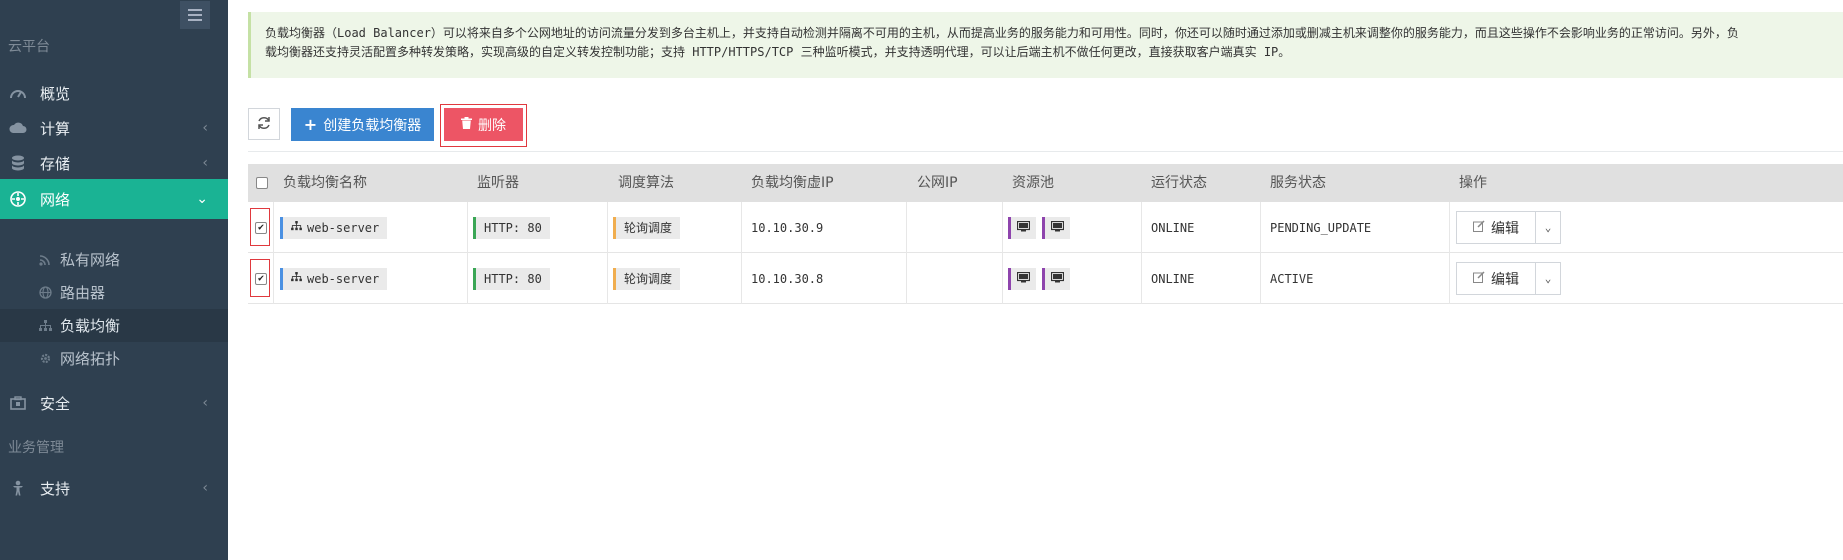 This screenshot has width=1843, height=560. What do you see at coordinates (55, 403) in the screenshot?
I see `sidebar-item-label: 安全` at bounding box center [55, 403].